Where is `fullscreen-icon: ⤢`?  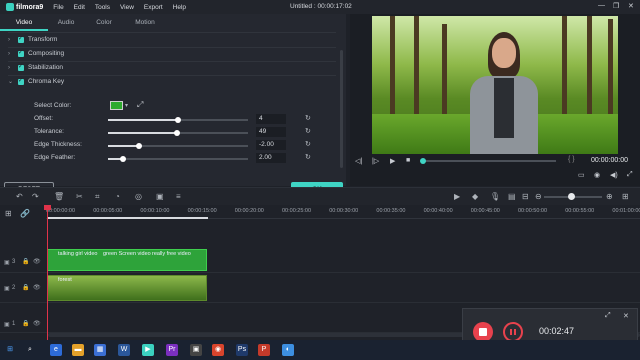
fullscreen-icon: ⤢ is located at coordinates (630, 175).